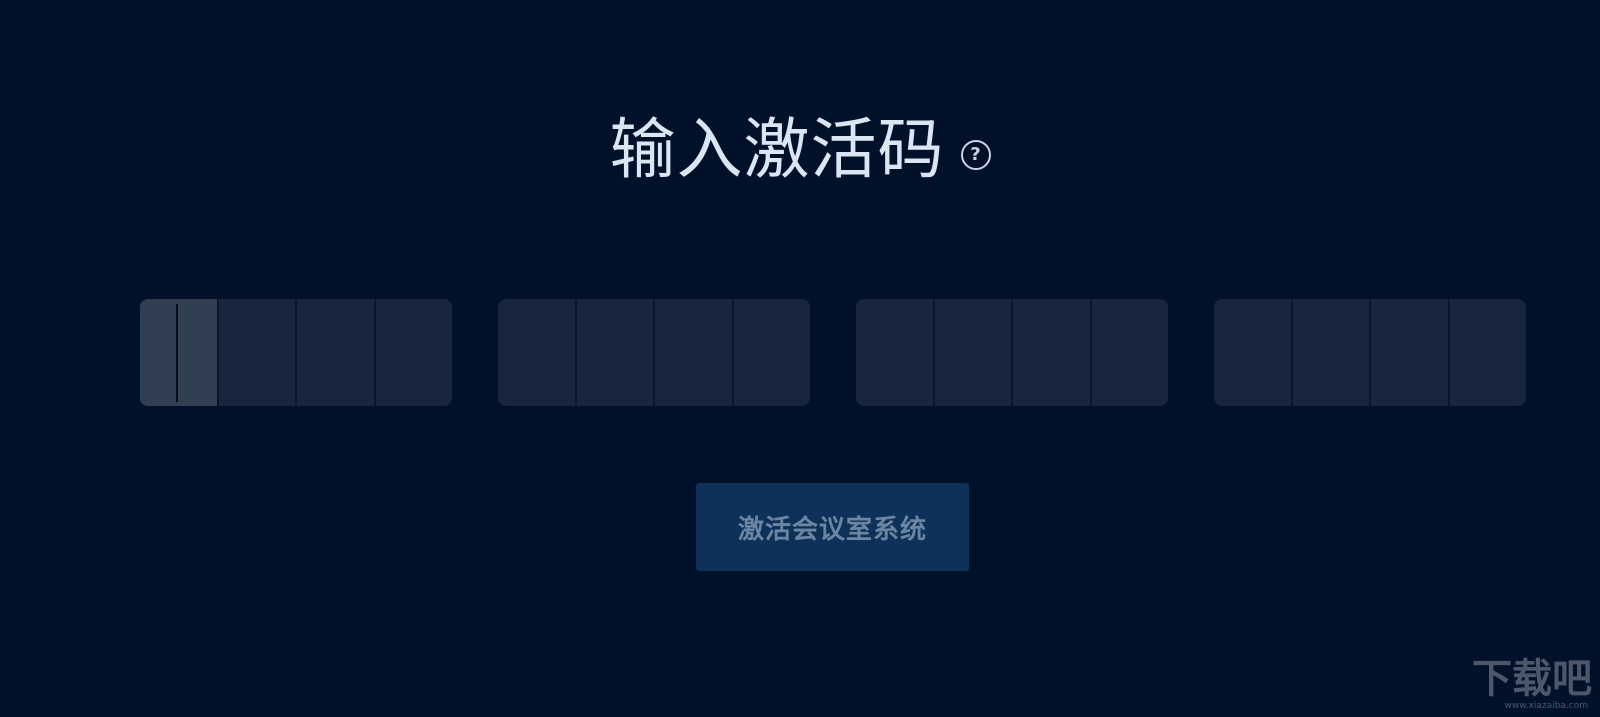 This screenshot has width=1600, height=717. What do you see at coordinates (777, 149) in the screenshot?
I see `page-title: 输入激活码` at bounding box center [777, 149].